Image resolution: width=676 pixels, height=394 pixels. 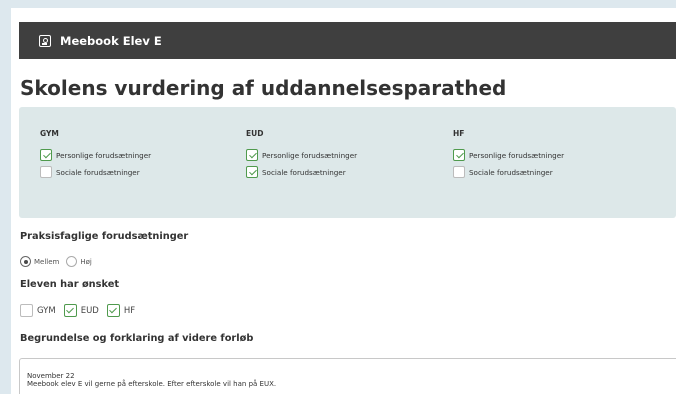 I want to click on column-heading: EUD, so click(x=255, y=133).